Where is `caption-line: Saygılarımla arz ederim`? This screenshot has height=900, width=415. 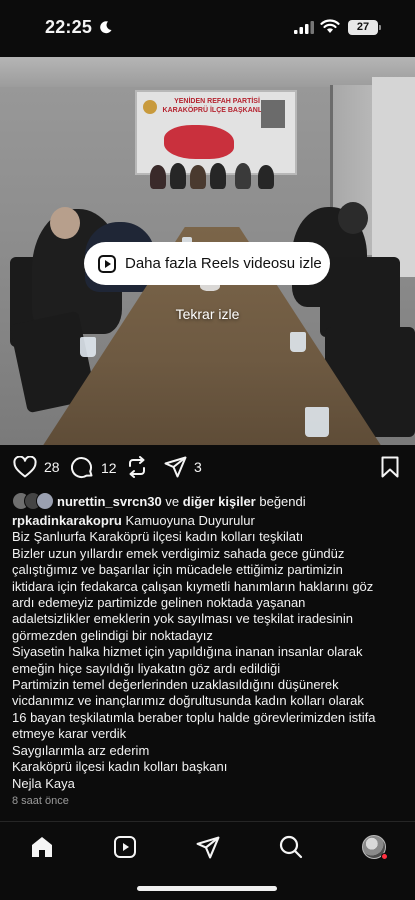
caption-line: Saygılarımla arz ederim is located at coordinates (81, 750).